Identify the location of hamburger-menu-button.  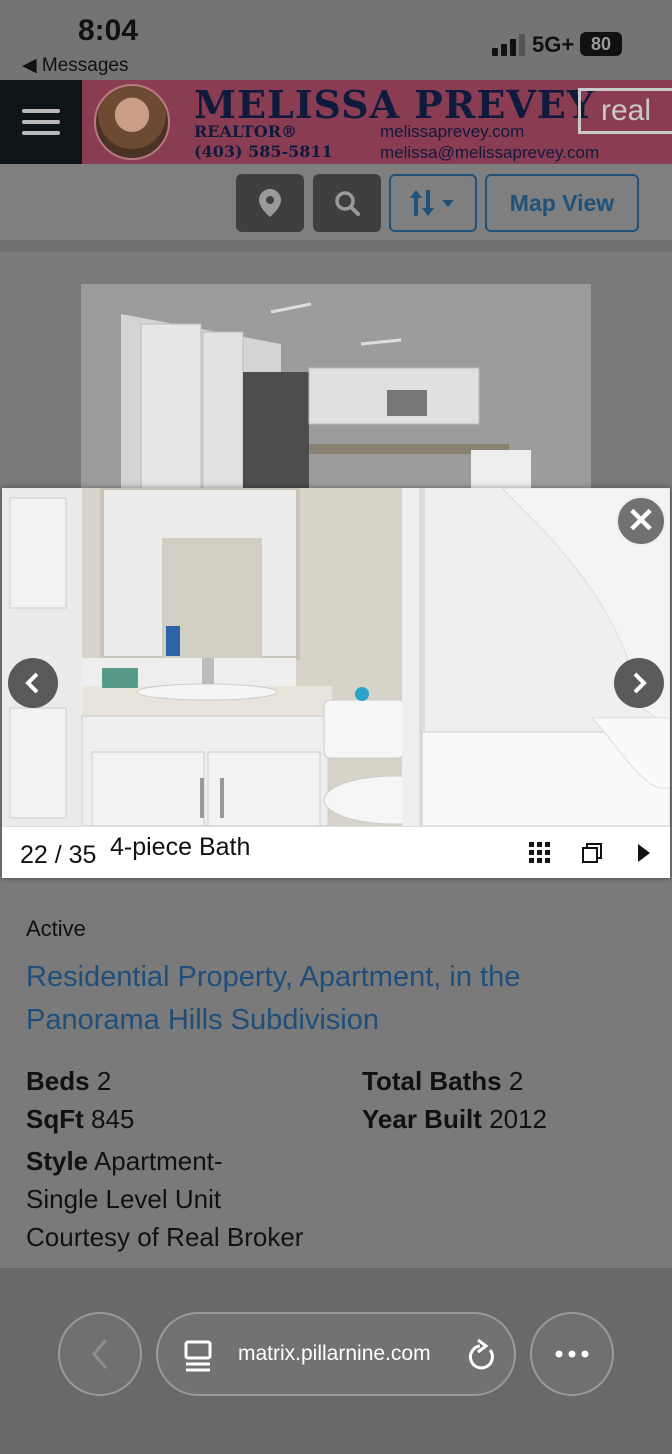
(41, 122).